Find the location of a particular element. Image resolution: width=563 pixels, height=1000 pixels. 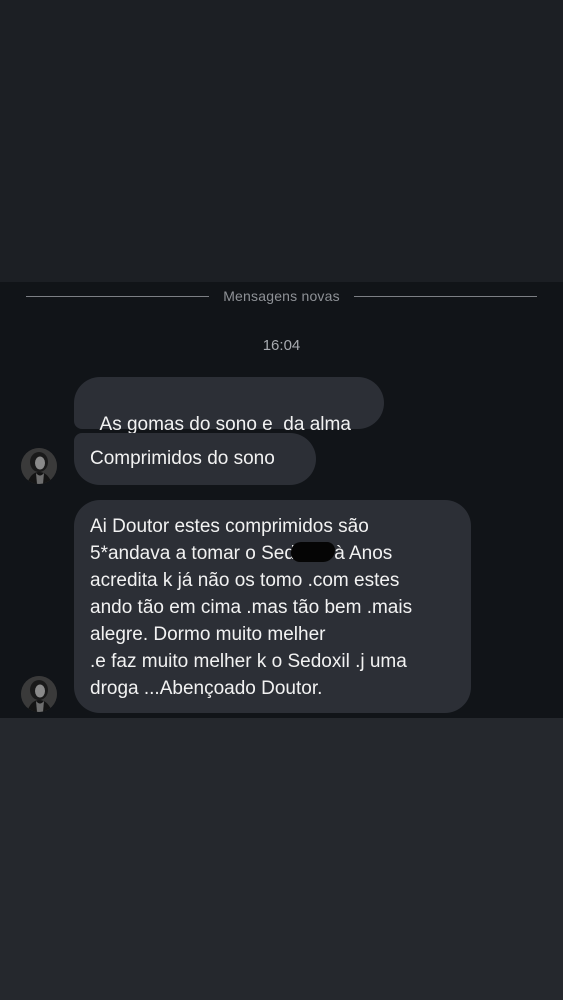

message-bubble: As gomas do sono e da alma is located at coordinates (229, 406).